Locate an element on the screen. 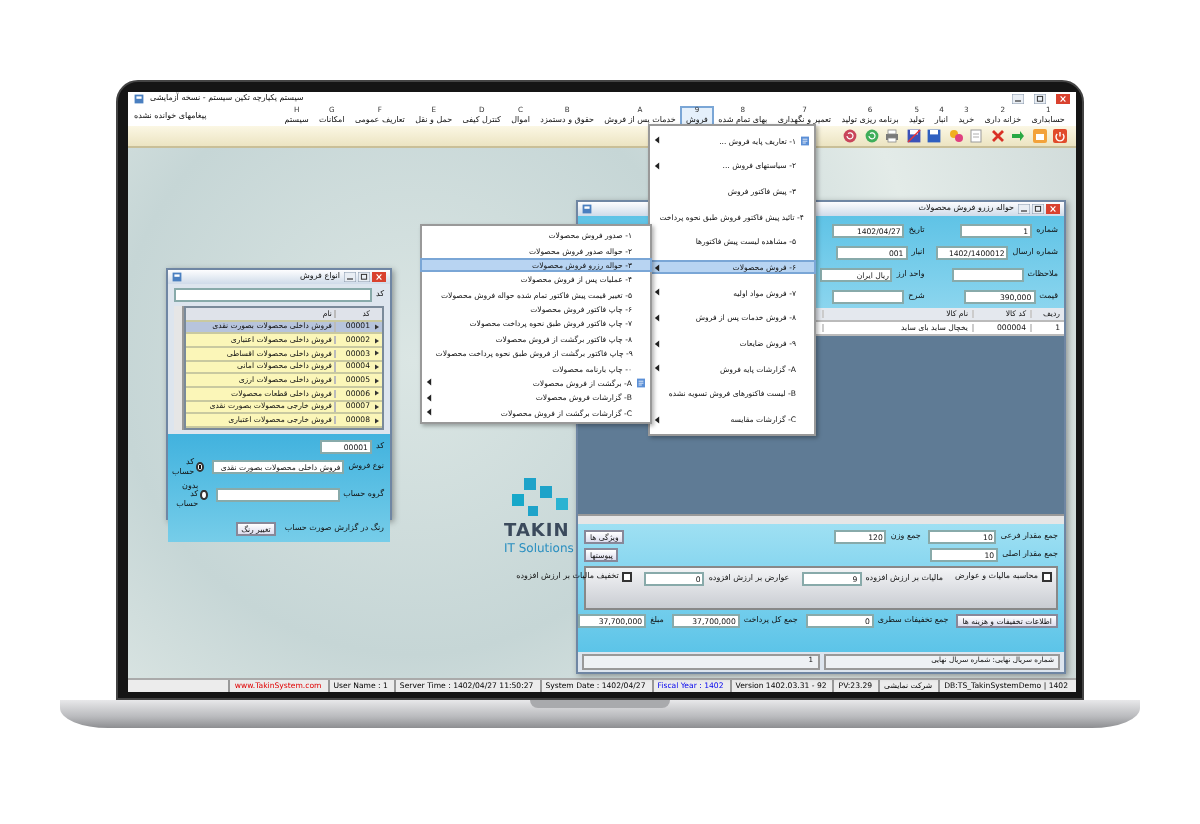 The image size is (1200, 824). arrows-icon is located at coordinates (1018, 136).